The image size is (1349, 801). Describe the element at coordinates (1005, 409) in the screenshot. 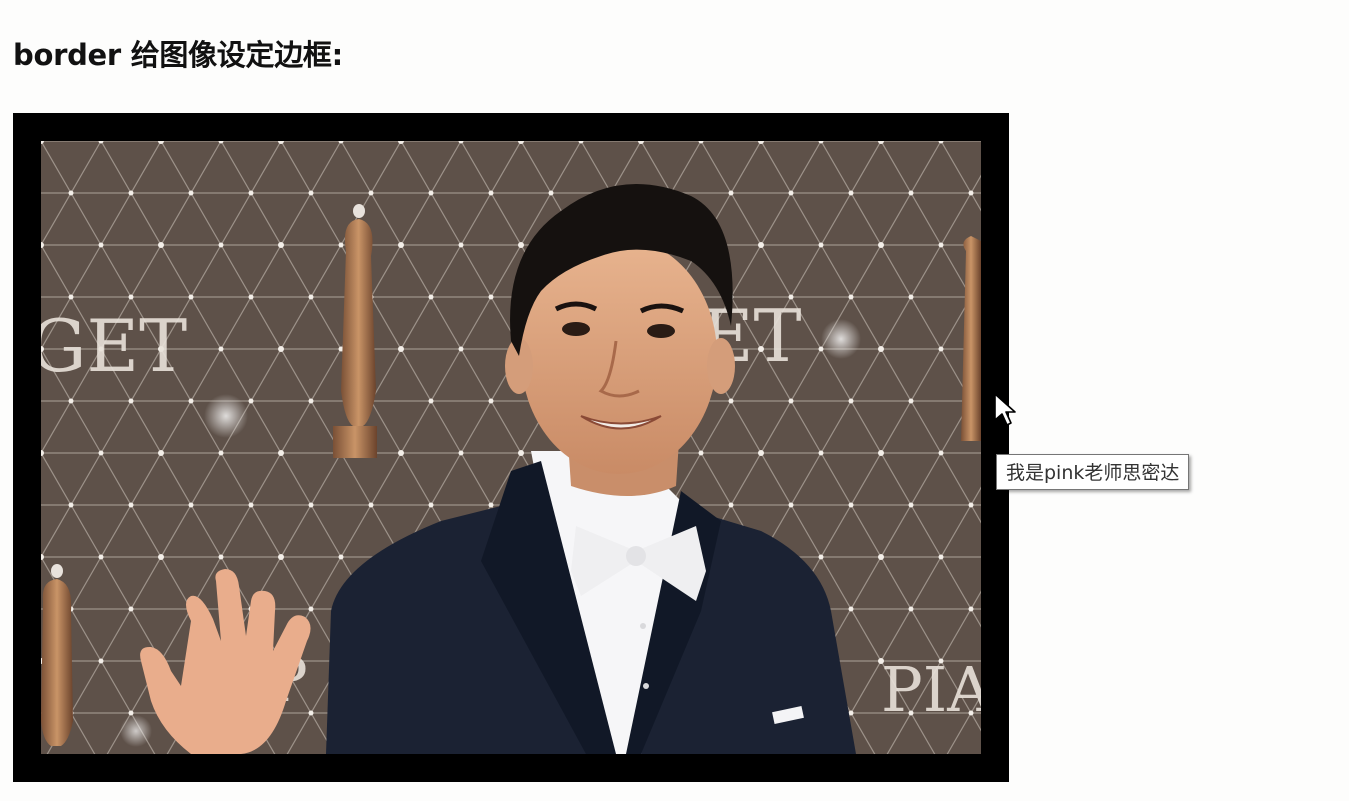

I see `mouse-pointer-icon` at that location.